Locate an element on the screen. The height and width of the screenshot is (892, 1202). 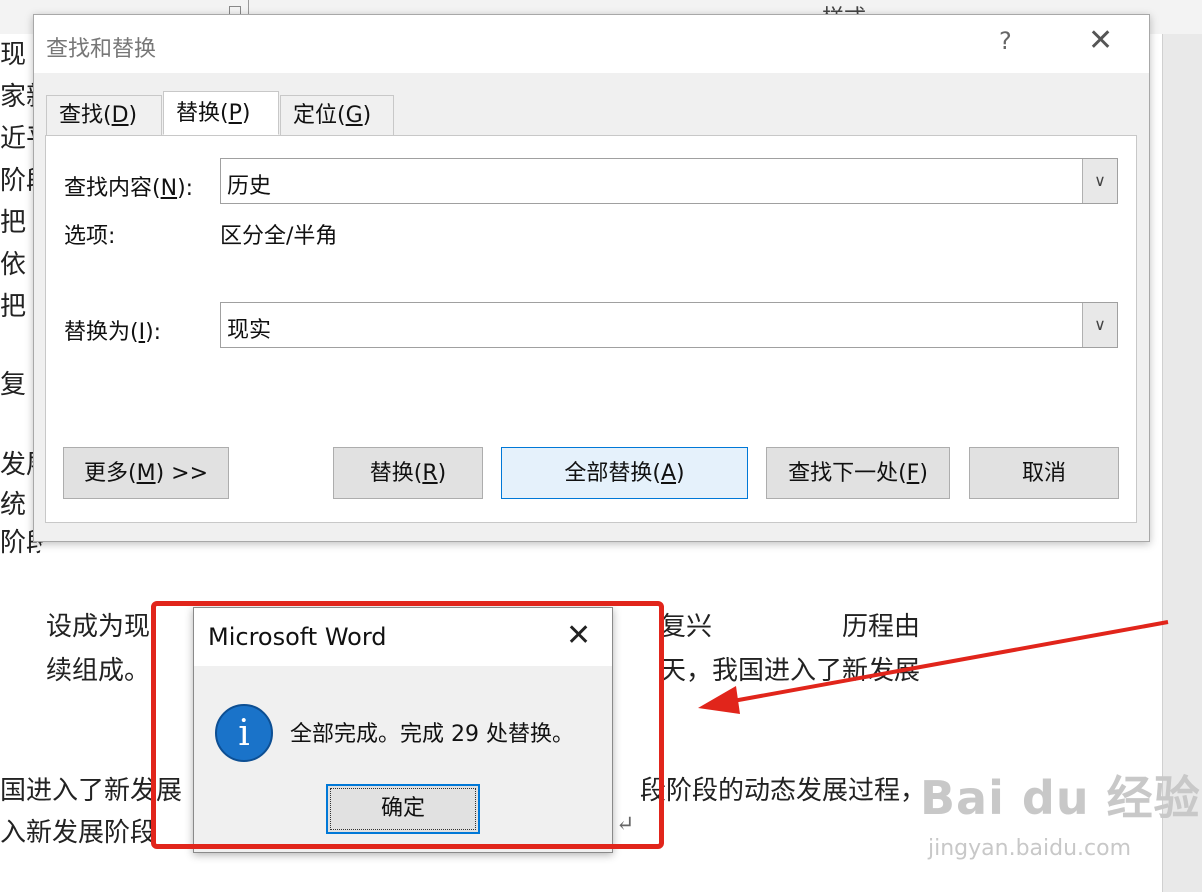
find-what-value: 历史 is located at coordinates (249, 184).